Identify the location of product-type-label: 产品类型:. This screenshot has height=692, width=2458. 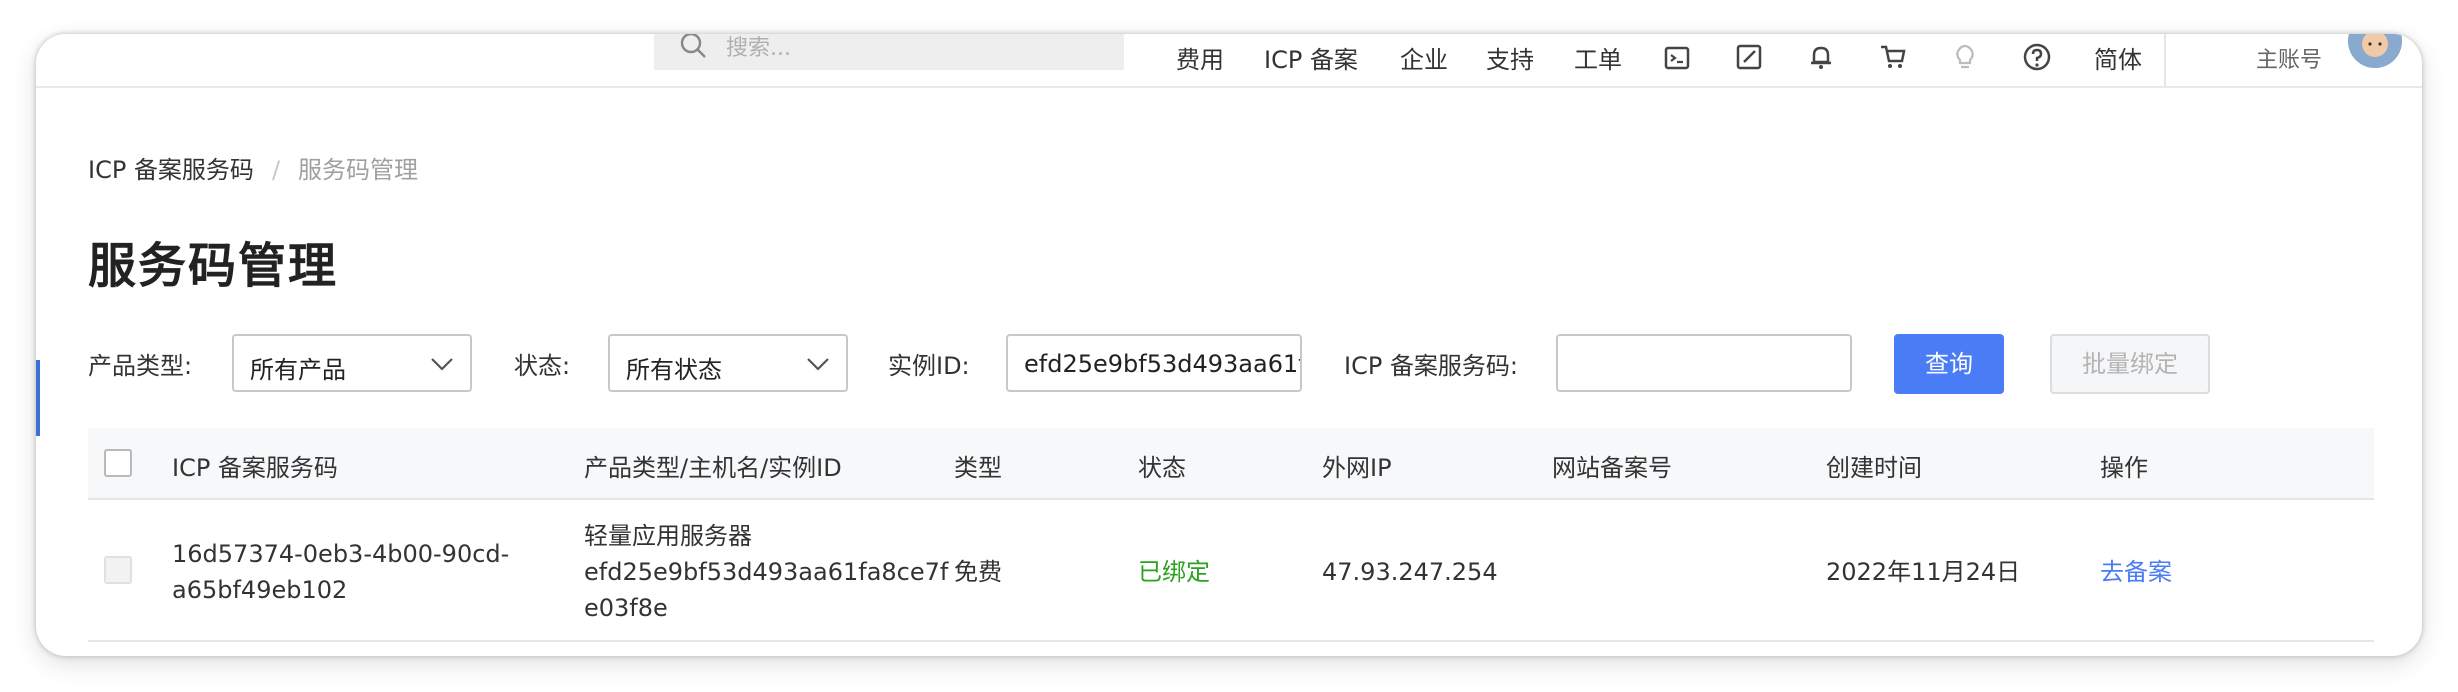
(140, 366).